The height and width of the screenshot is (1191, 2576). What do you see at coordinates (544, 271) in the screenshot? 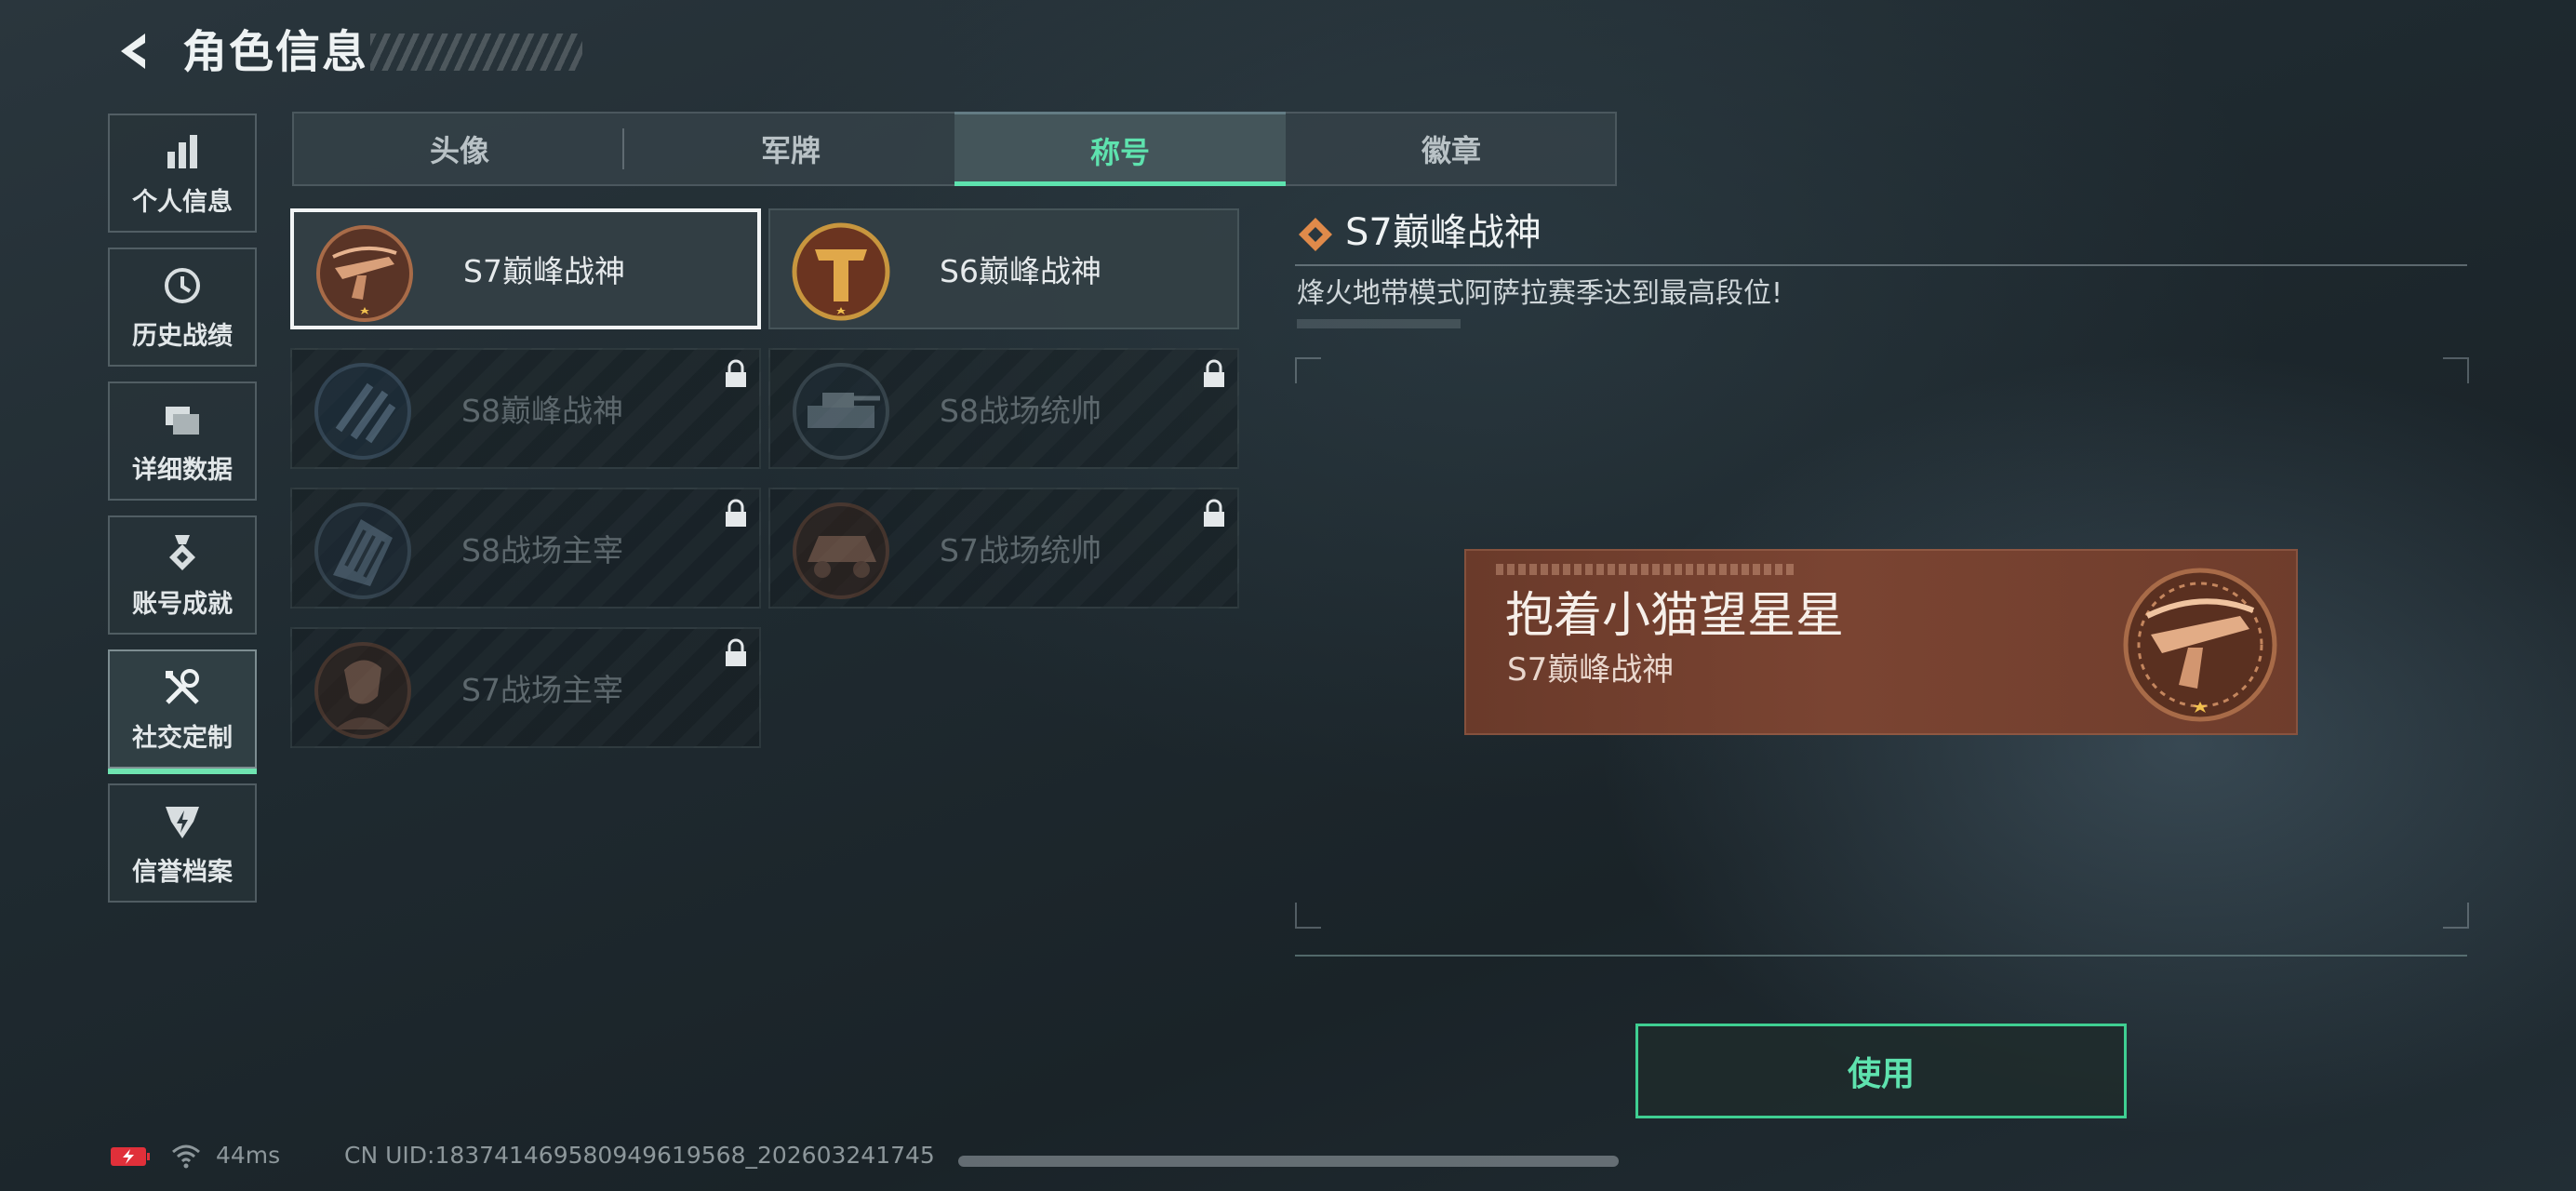
I see `title-card-name: S7巅峰战神` at bounding box center [544, 271].